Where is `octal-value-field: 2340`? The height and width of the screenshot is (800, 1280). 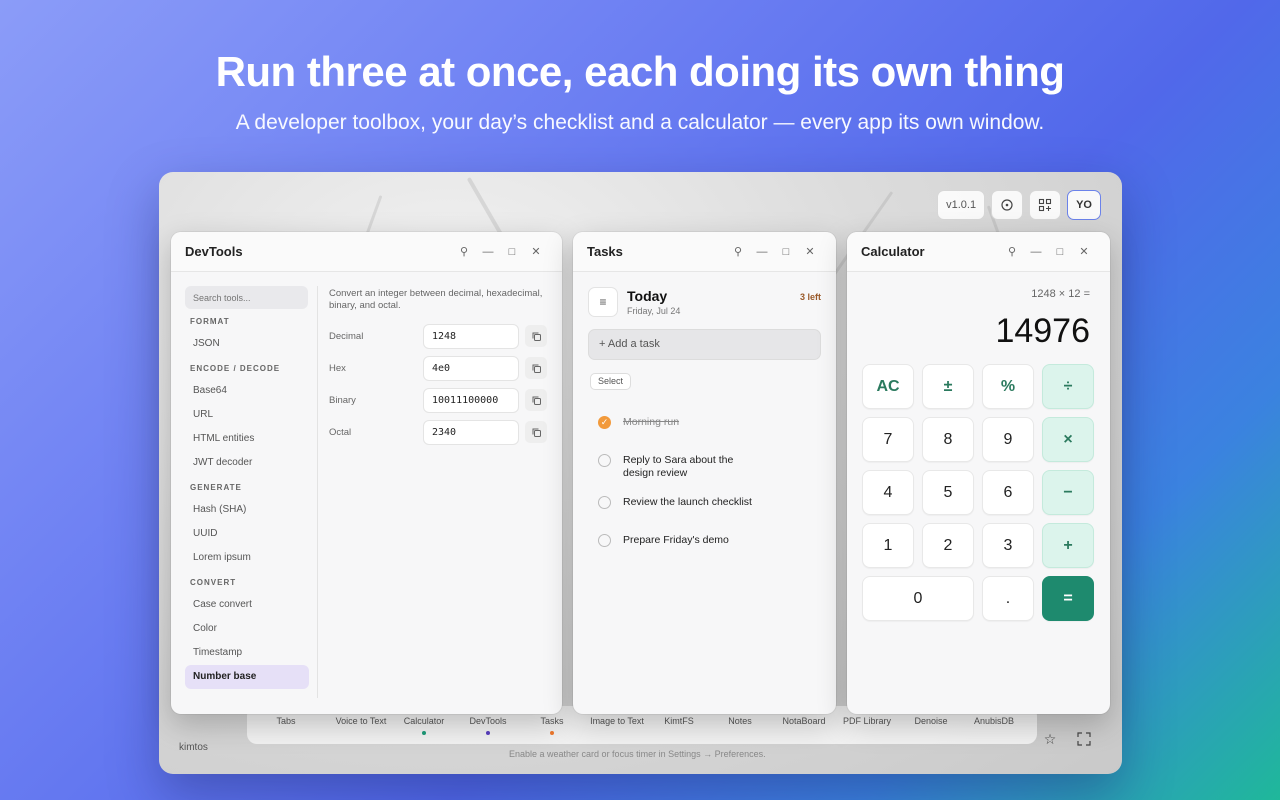
octal-value-field: 2340 is located at coordinates (471, 432).